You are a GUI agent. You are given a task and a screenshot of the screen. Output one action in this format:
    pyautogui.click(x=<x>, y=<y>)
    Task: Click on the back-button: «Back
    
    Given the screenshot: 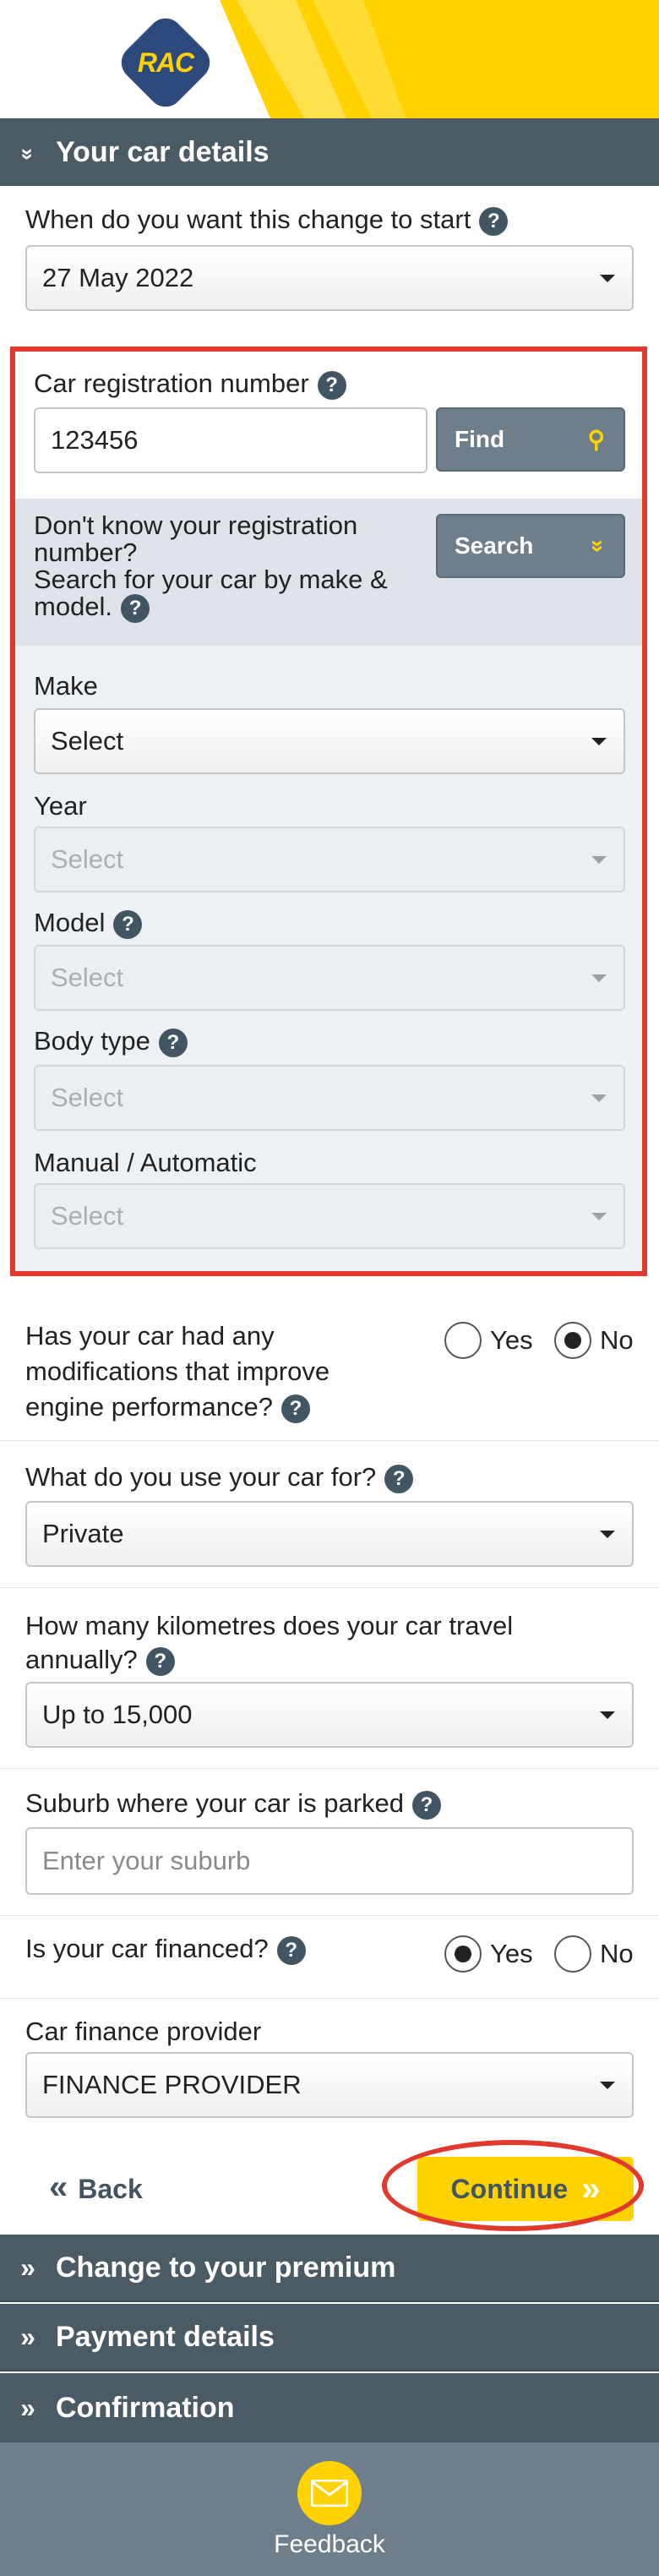 What is the action you would take?
    pyautogui.click(x=96, y=2188)
    